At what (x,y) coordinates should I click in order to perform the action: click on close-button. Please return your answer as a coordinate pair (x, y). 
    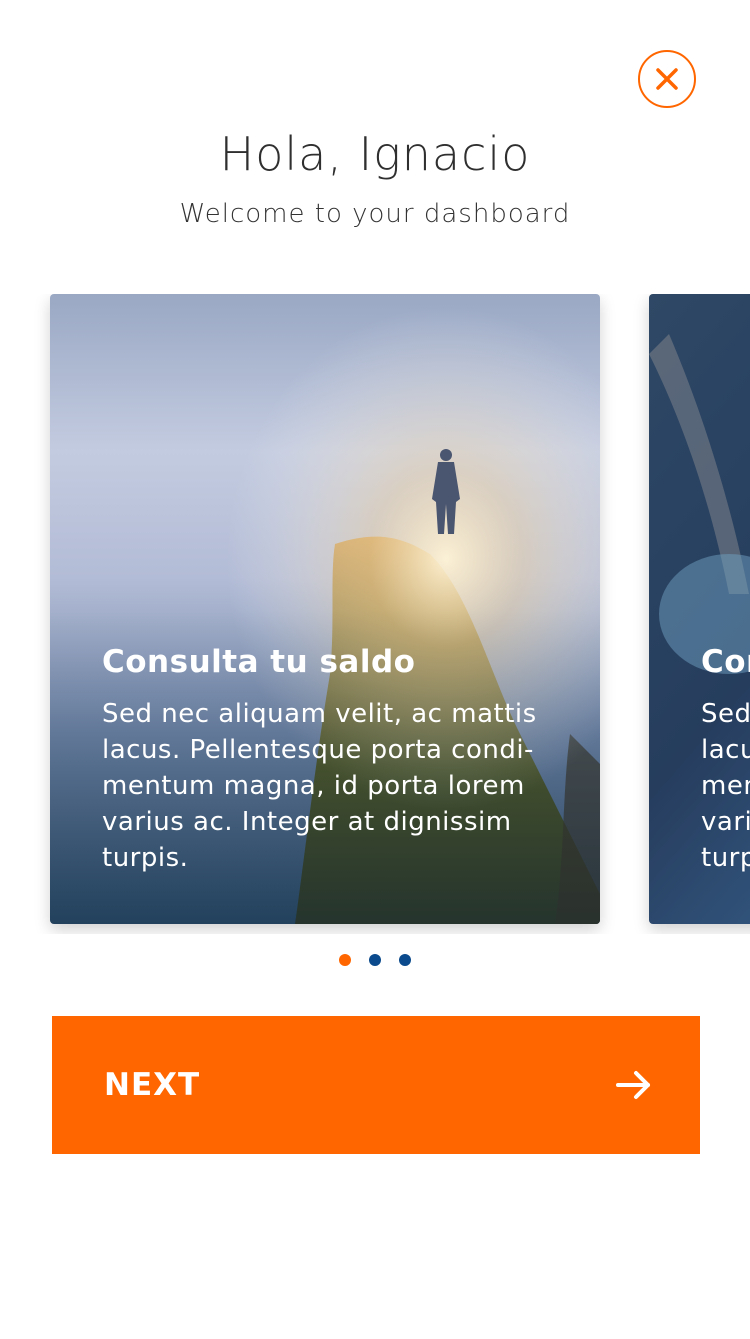
    Looking at the image, I should click on (667, 79).